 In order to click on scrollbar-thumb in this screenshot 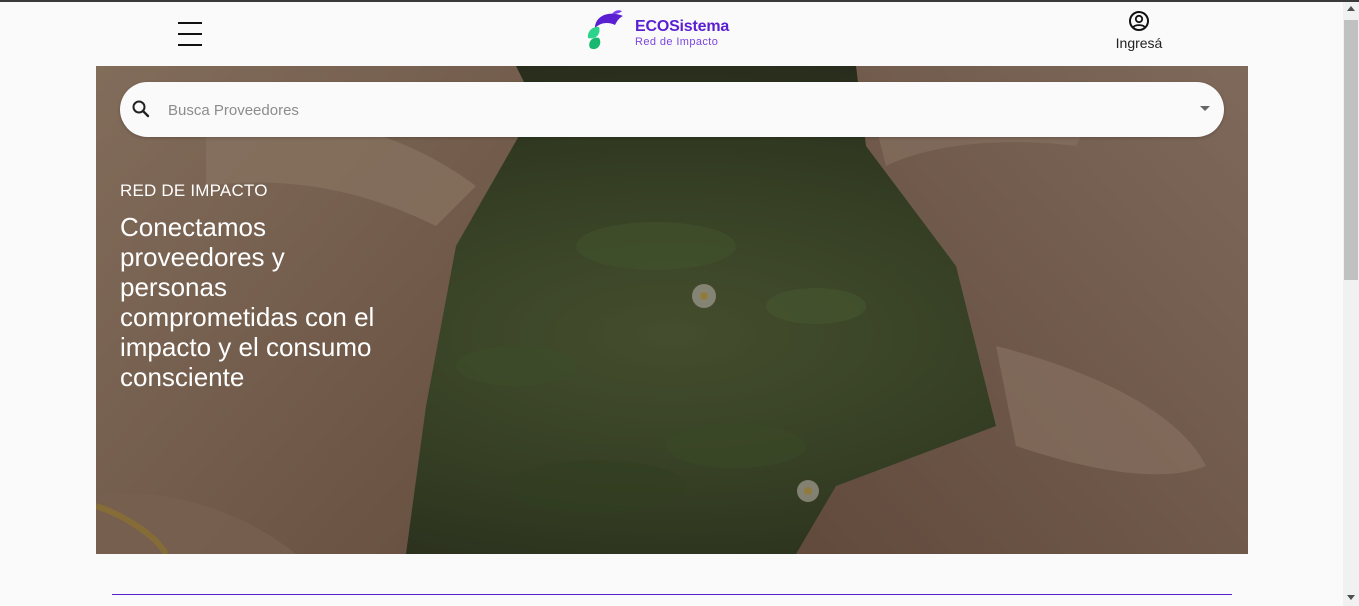, I will do `click(1351, 150)`.